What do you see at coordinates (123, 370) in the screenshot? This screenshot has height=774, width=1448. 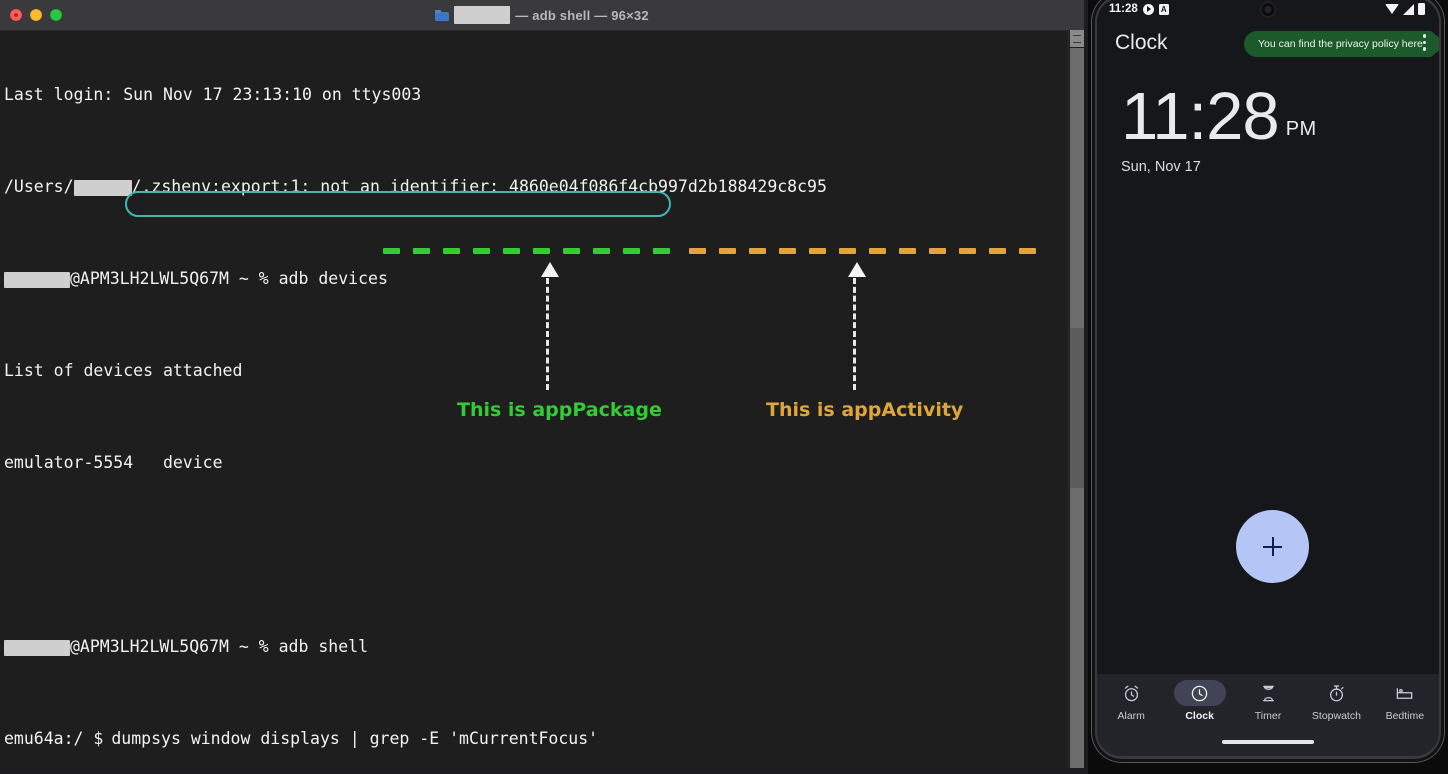 I see `devices-header: List of devices attached` at bounding box center [123, 370].